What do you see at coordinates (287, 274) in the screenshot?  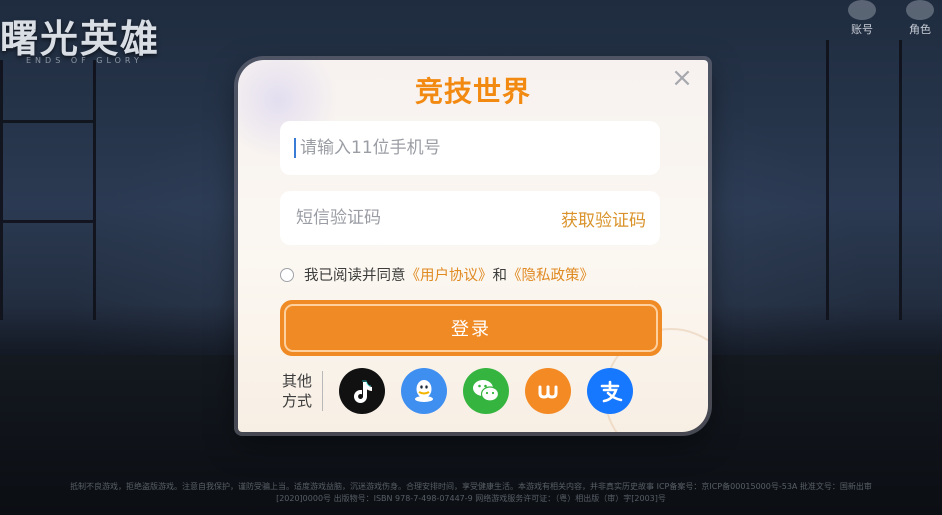 I see `agreement-checkbox` at bounding box center [287, 274].